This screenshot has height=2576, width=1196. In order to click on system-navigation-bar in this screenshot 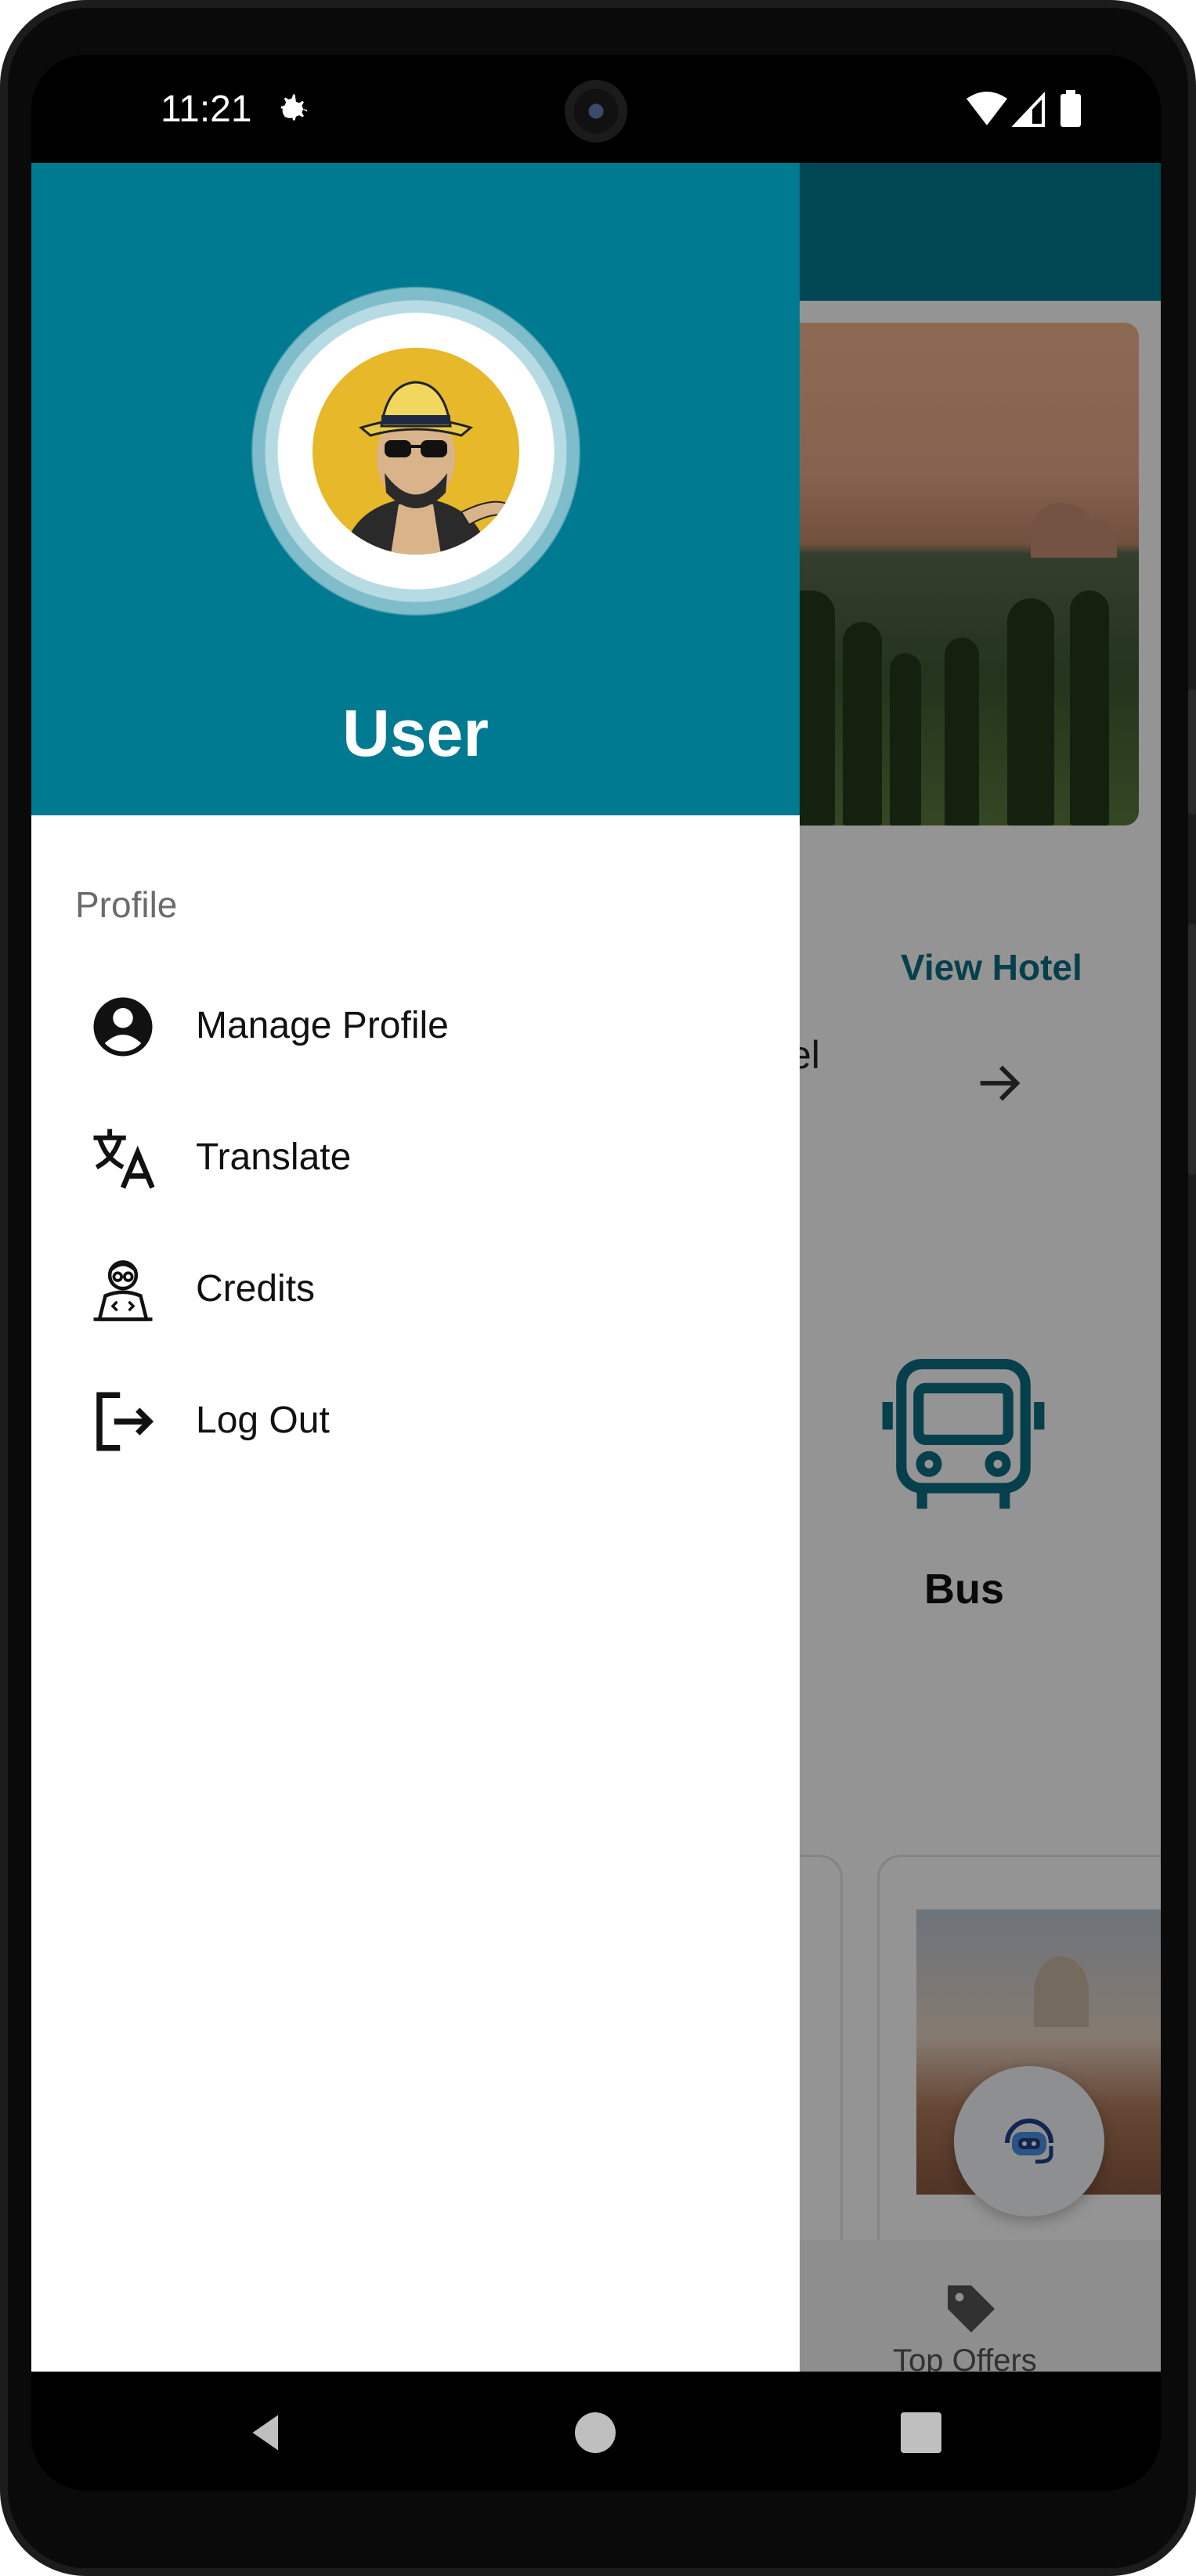, I will do `click(596, 2431)`.